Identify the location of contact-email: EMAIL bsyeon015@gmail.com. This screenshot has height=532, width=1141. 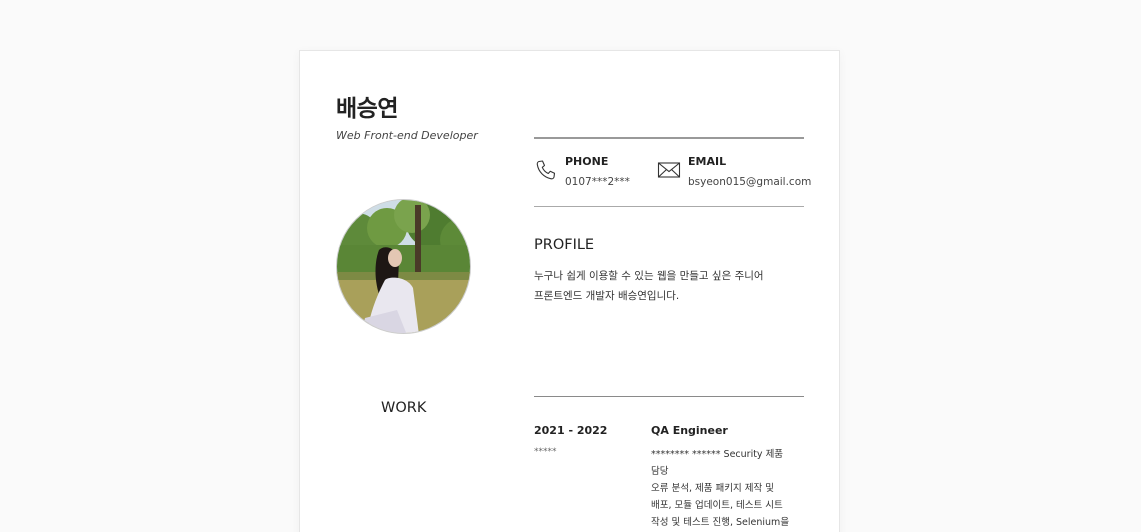
(734, 171).